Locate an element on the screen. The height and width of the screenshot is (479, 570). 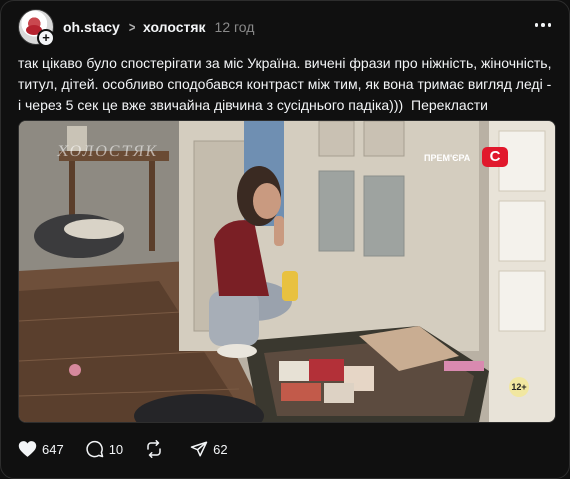
community-name: холостяк is located at coordinates (174, 27).